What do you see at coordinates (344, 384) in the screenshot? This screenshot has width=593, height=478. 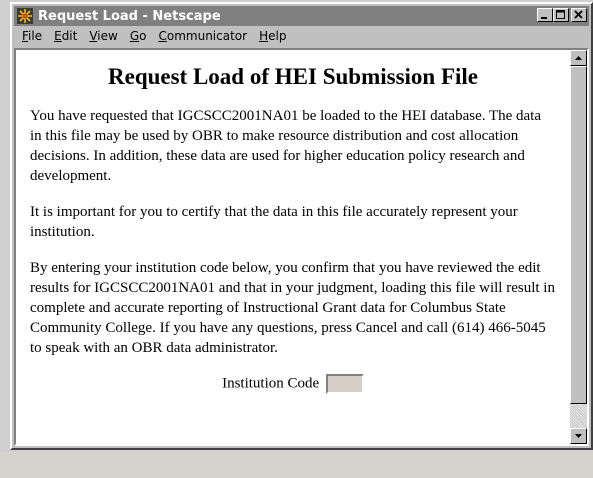 I see `institution-code-input` at bounding box center [344, 384].